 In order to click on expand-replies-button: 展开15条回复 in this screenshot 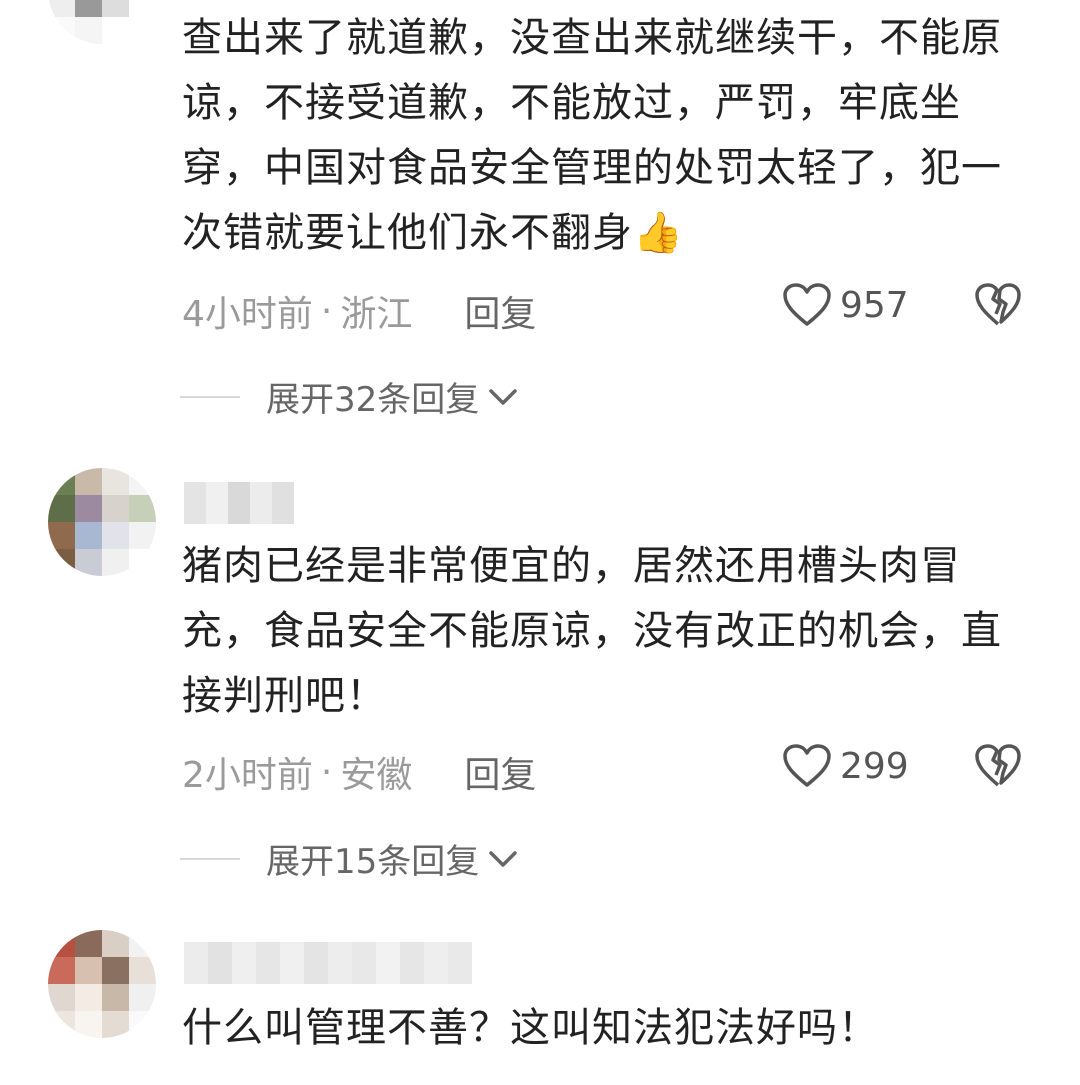, I will do `click(349, 858)`.